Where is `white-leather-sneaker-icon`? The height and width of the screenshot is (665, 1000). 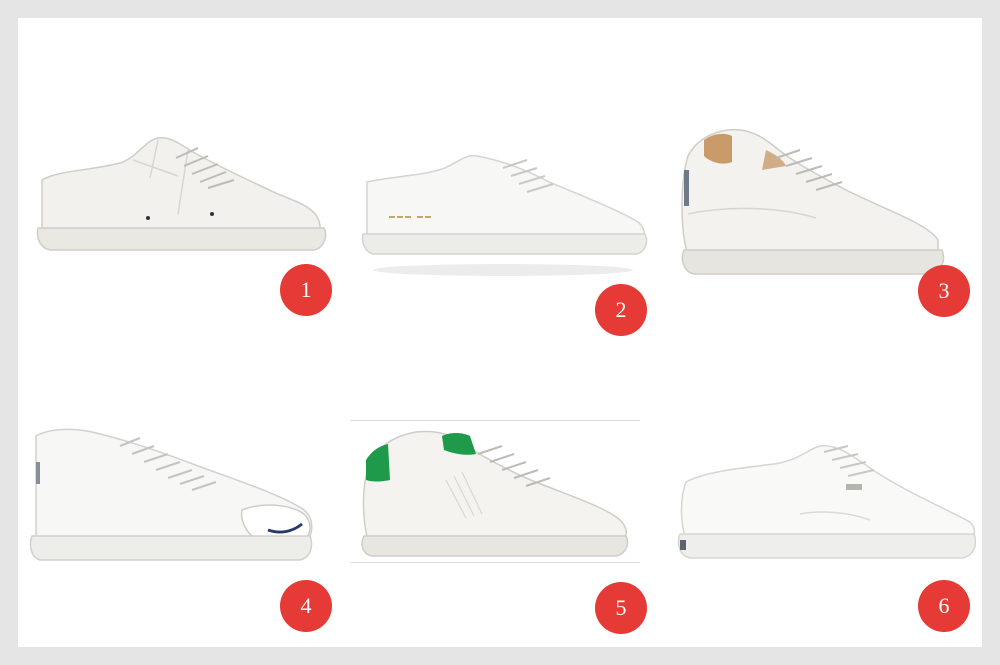 white-leather-sneaker-icon is located at coordinates (181, 193).